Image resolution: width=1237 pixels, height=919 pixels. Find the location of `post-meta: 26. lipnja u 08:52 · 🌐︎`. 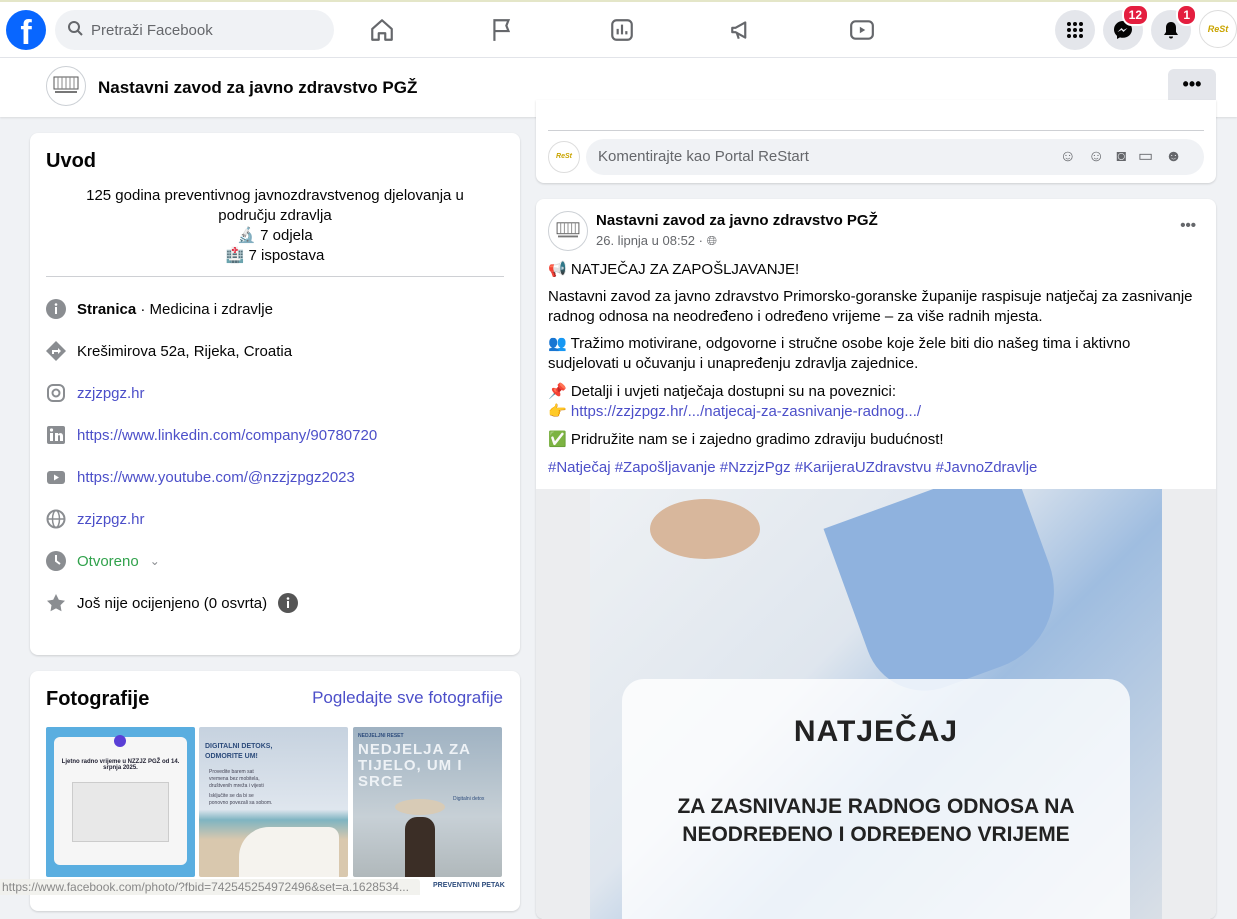

post-meta: 26. lipnja u 08:52 · 🌐︎ is located at coordinates (656, 241).